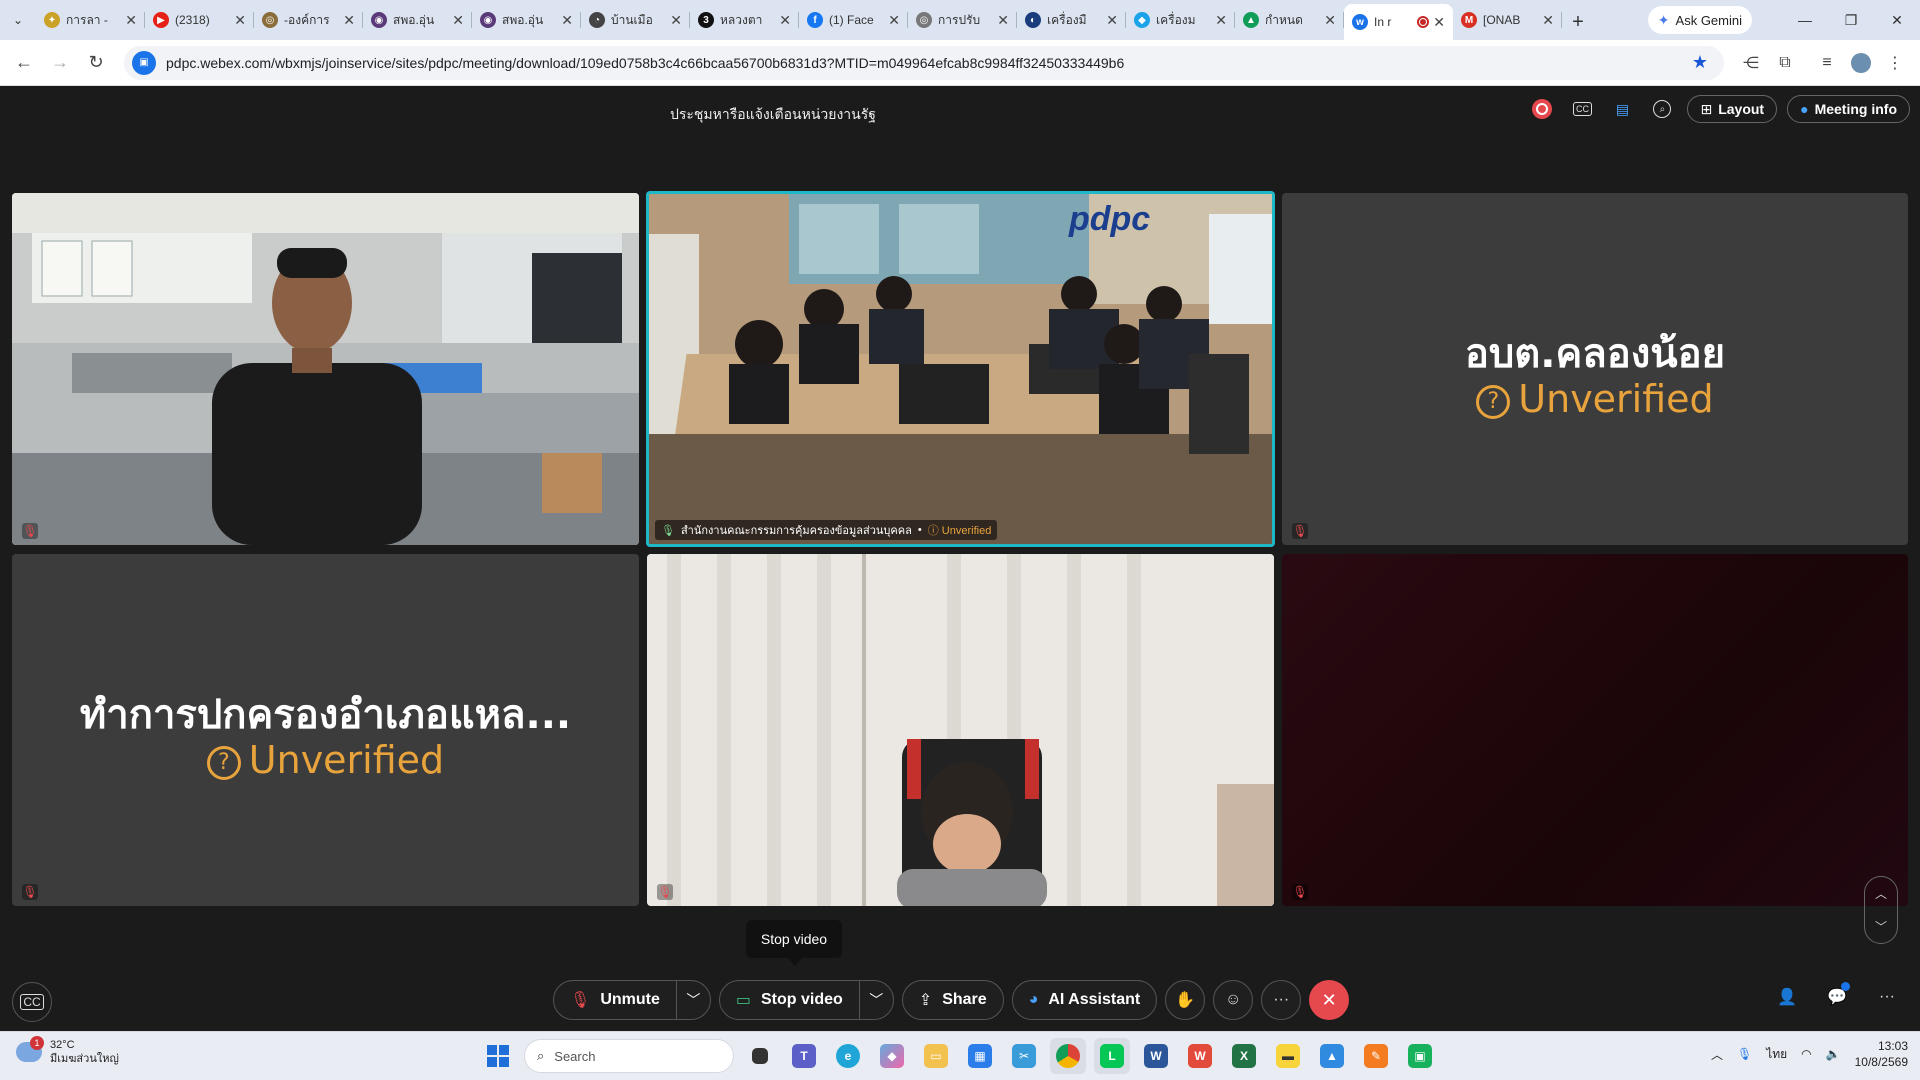 This screenshot has height=1080, width=1920. Describe the element at coordinates (1851, 20) in the screenshot. I see `restore-button: ❐` at that location.